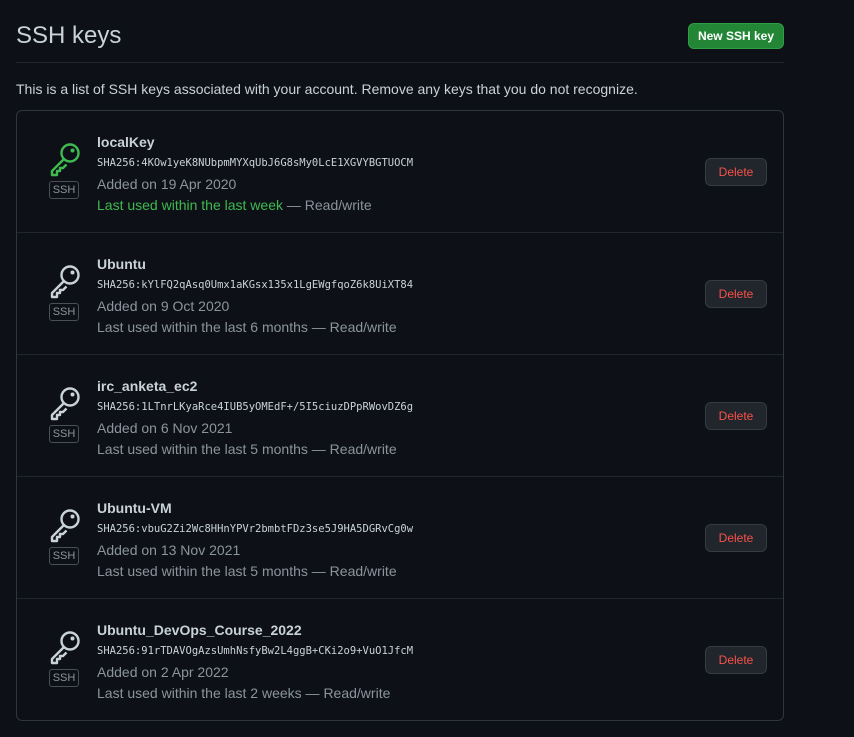 This screenshot has height=737, width=854. Describe the element at coordinates (126, 142) in the screenshot. I see `key-name: localKey` at that location.